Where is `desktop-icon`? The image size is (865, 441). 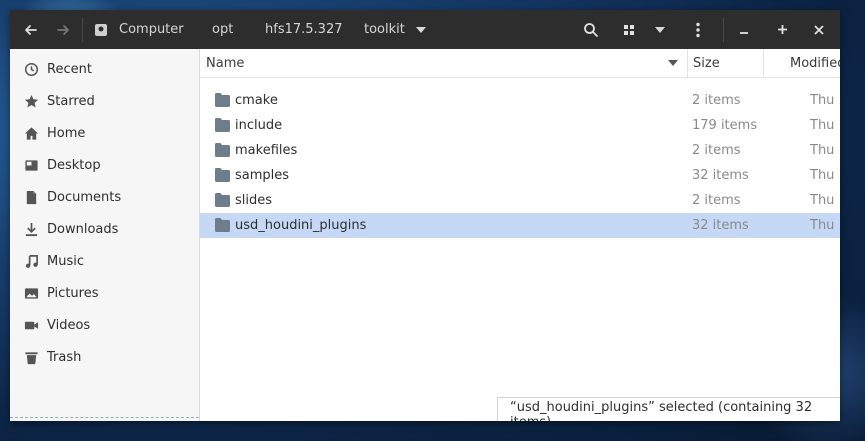
desktop-icon is located at coordinates (31, 165).